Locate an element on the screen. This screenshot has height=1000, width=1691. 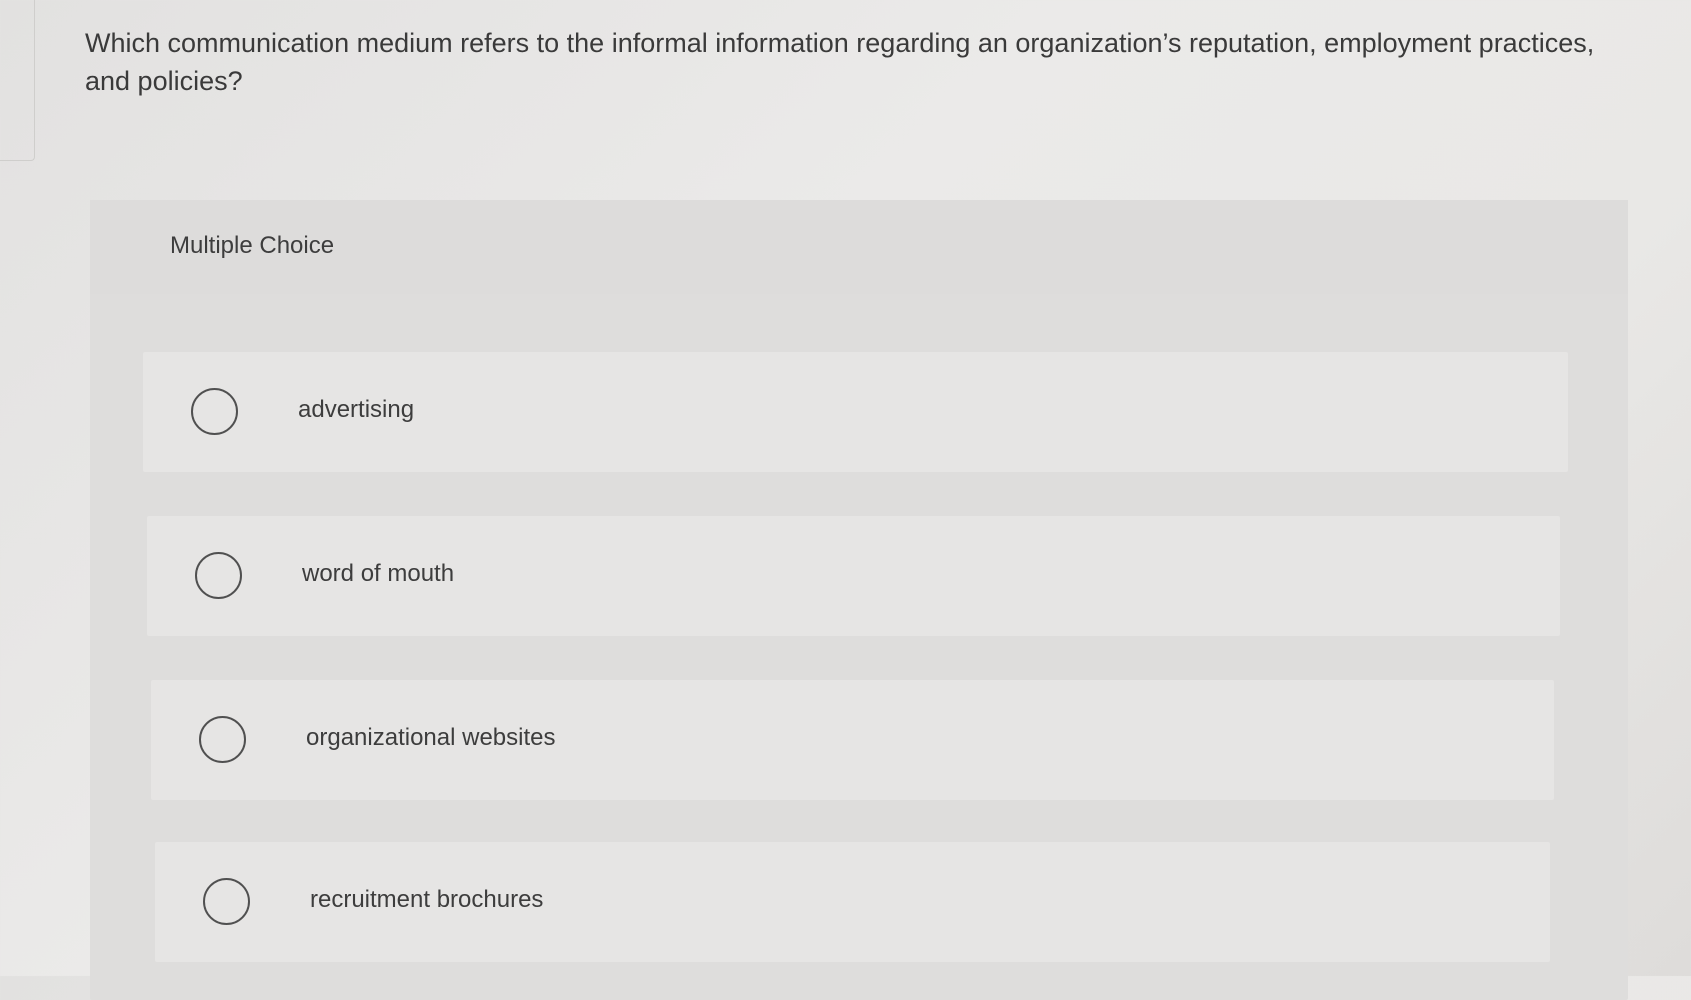
choice-label: advertising is located at coordinates (356, 409).